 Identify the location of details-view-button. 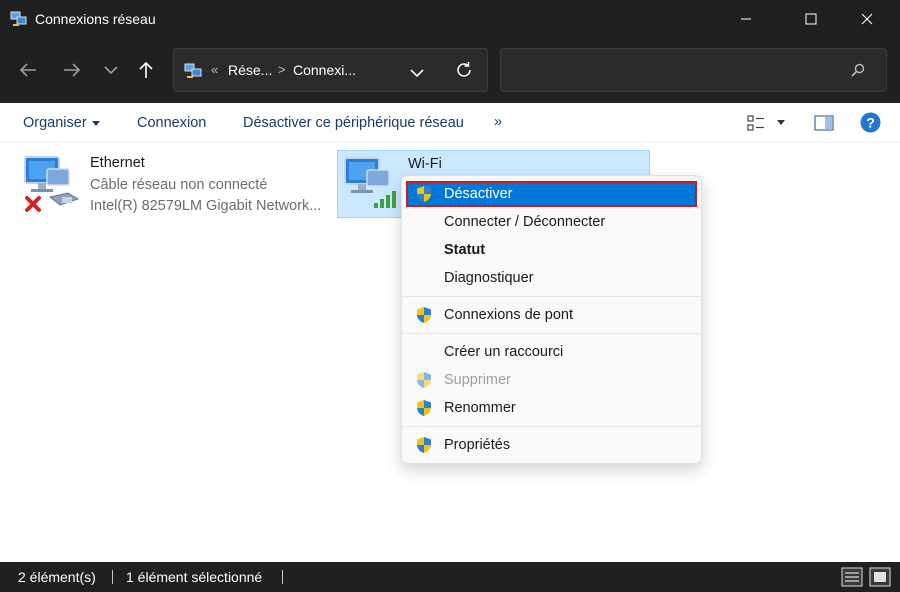
(852, 577).